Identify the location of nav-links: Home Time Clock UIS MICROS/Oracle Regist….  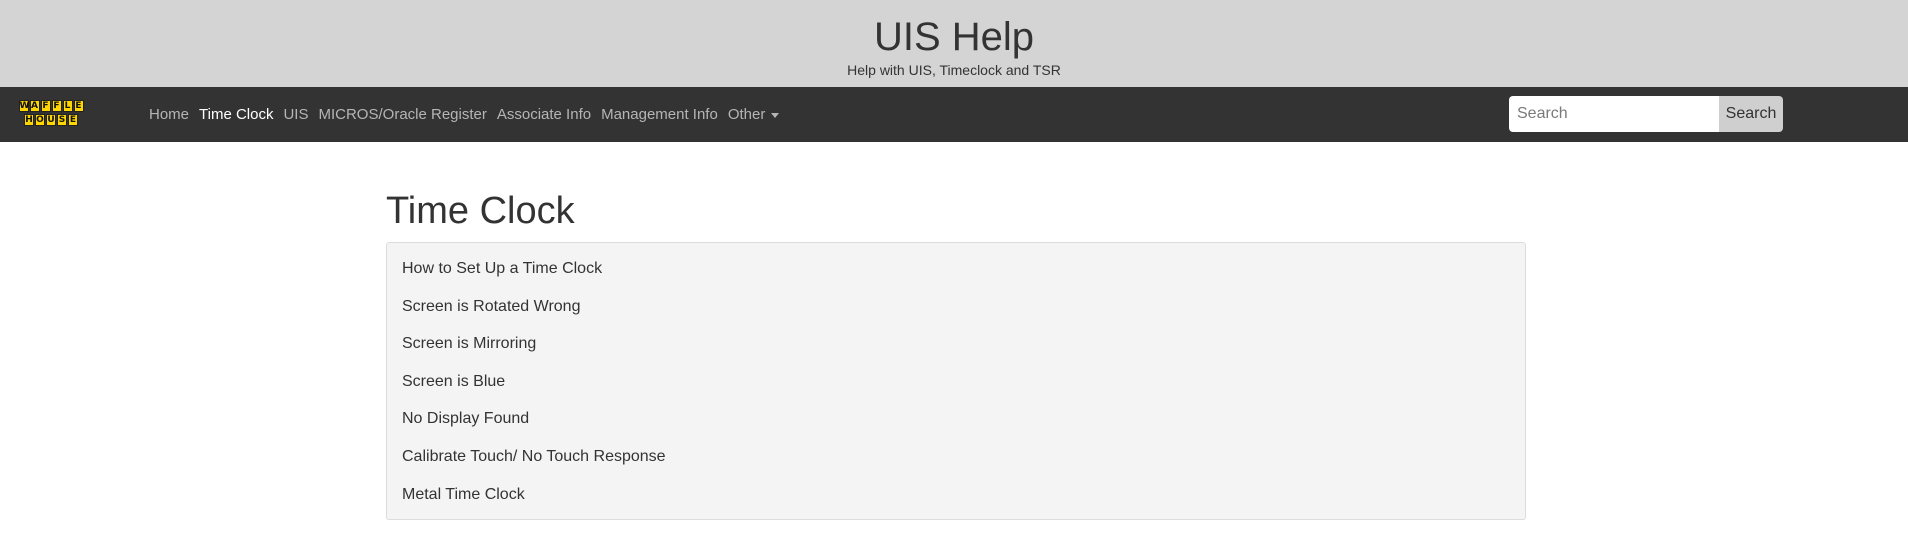
(469, 114).